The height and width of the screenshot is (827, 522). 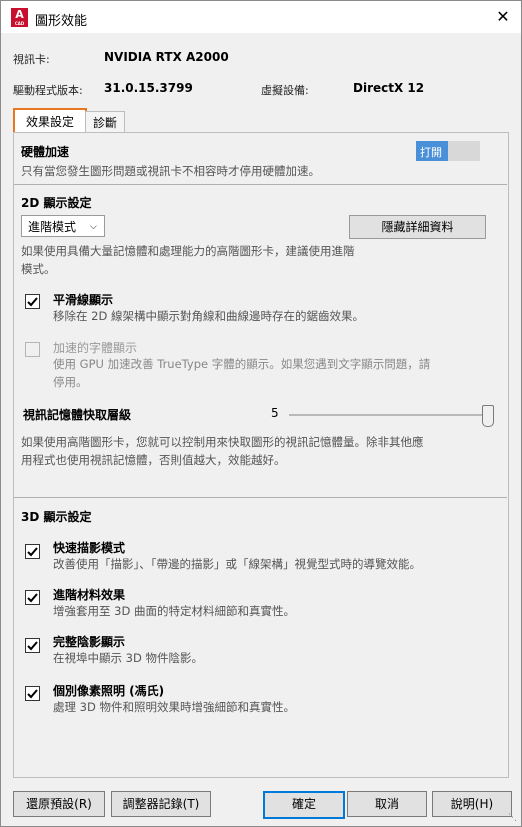 What do you see at coordinates (285, 90) in the screenshot?
I see `virtual-device-label: 虛擬設備:` at bounding box center [285, 90].